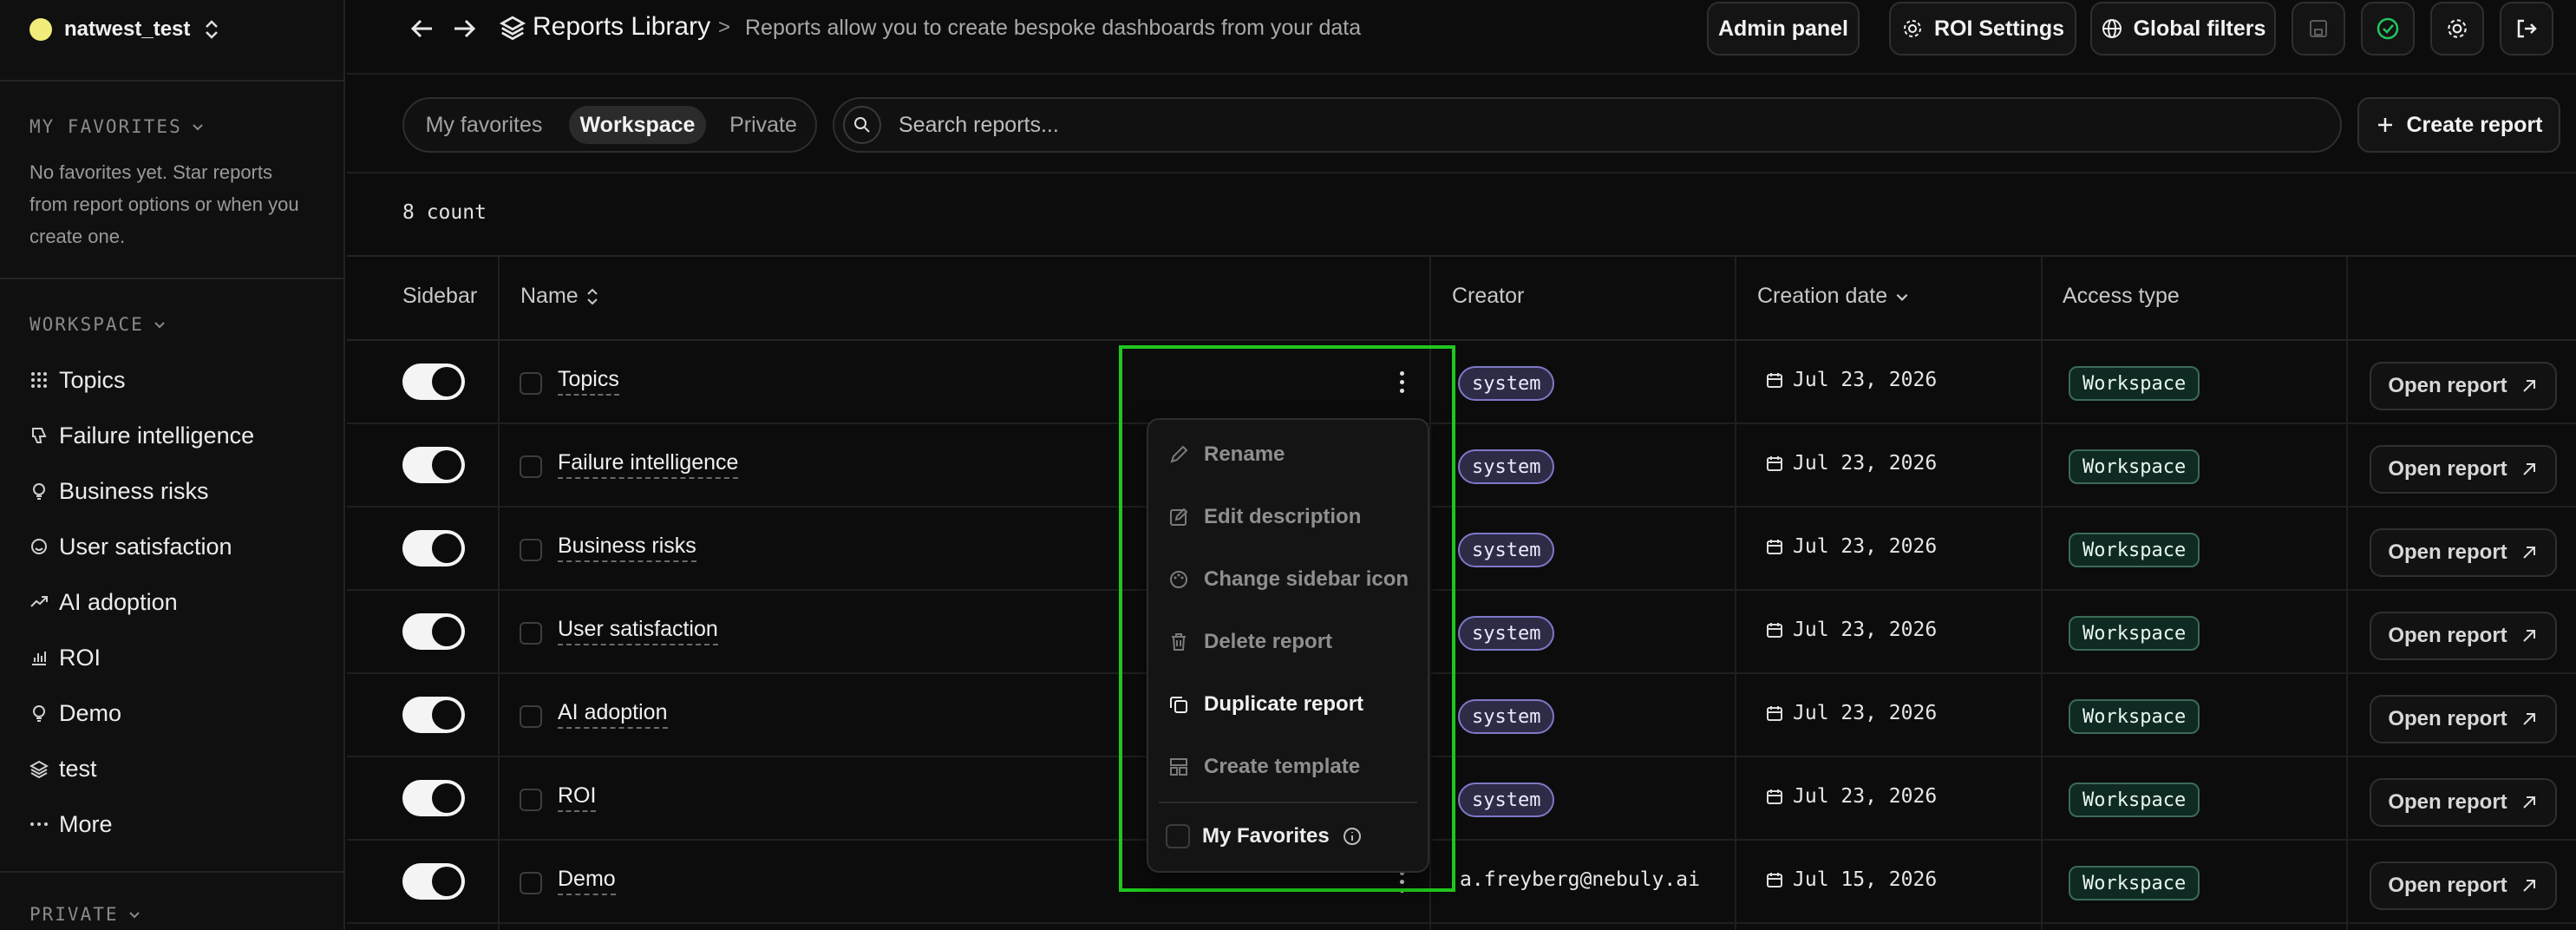  I want to click on calendar-icon, so click(1774, 630).